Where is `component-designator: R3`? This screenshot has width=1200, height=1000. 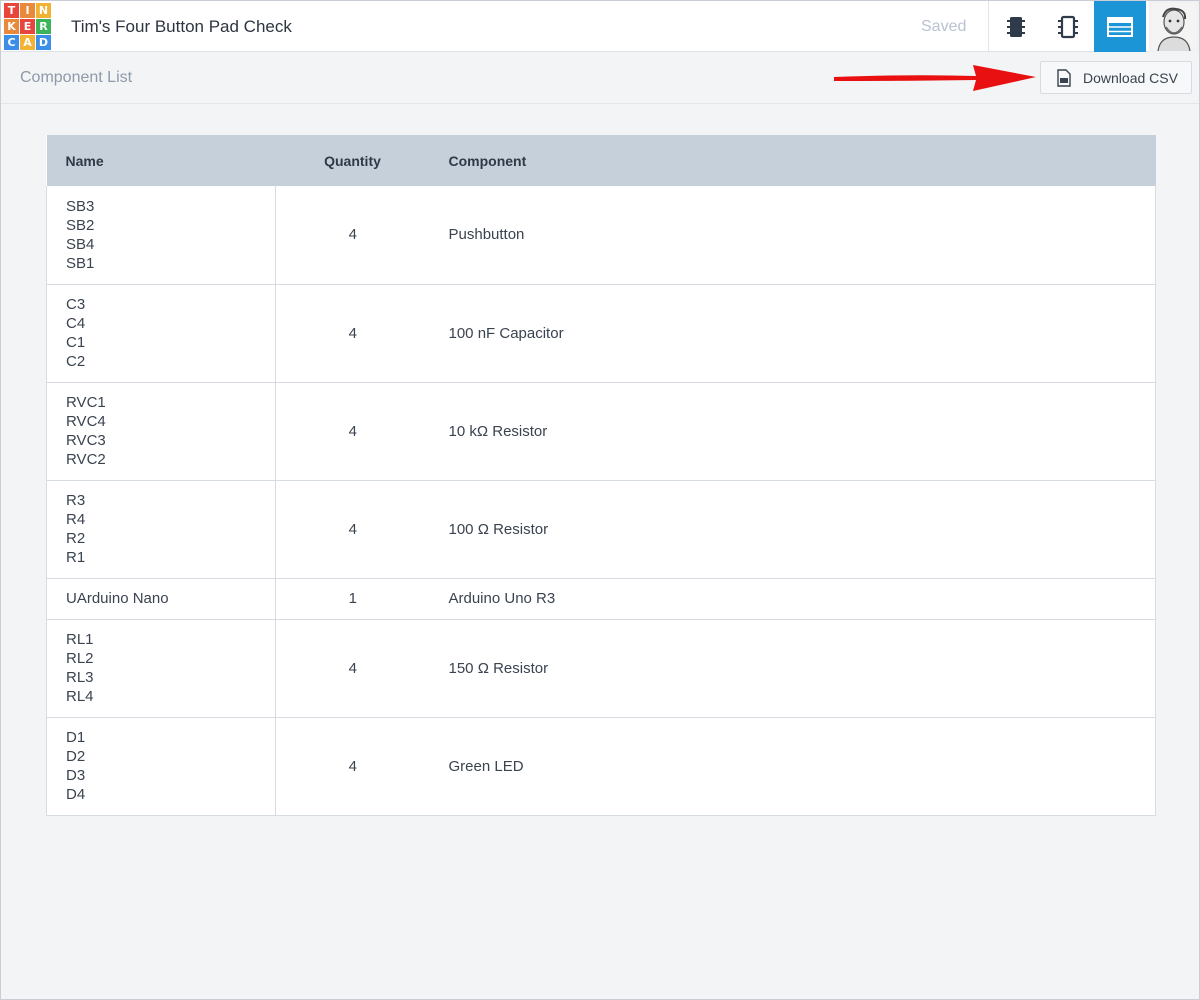 component-designator: R3 is located at coordinates (76, 500).